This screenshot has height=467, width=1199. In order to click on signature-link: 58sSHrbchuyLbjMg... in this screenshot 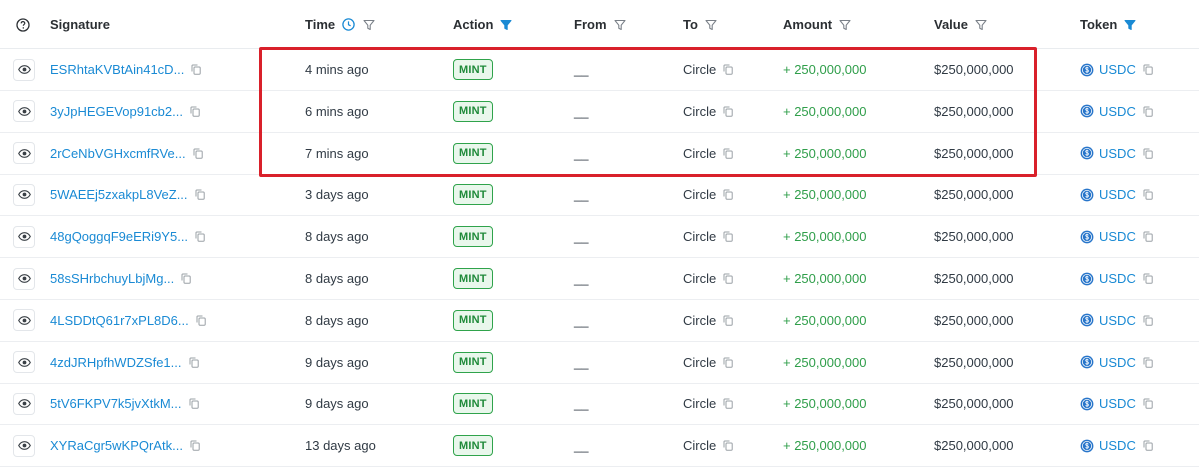, I will do `click(112, 278)`.